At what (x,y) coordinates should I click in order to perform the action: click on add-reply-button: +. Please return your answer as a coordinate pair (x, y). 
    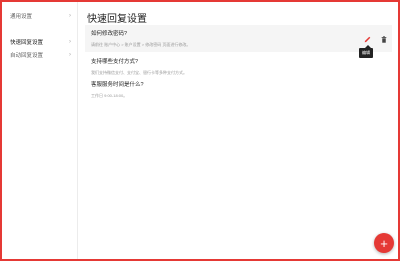
    Looking at the image, I should click on (384, 243).